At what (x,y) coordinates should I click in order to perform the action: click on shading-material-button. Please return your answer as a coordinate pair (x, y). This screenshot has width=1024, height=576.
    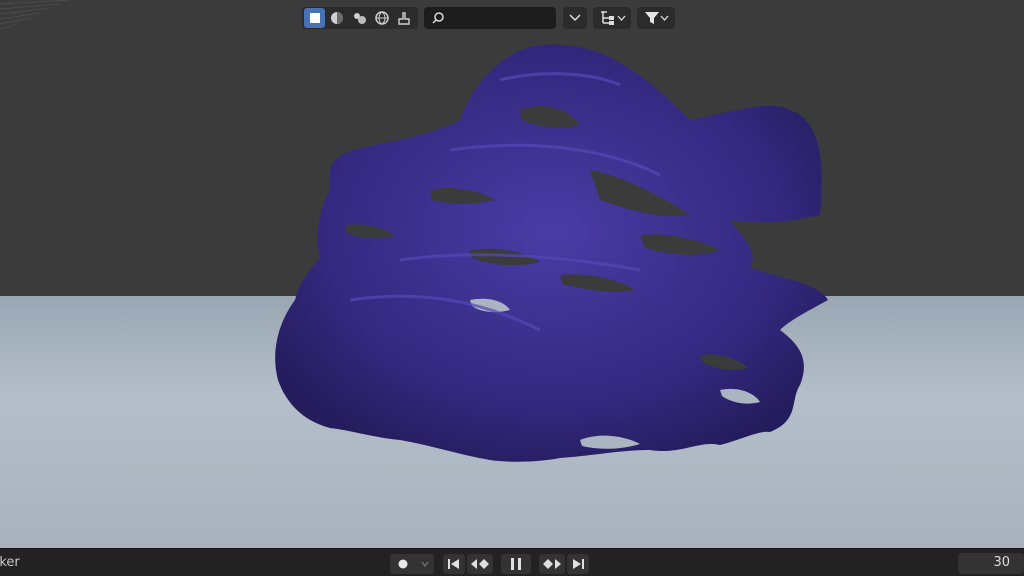
    Looking at the image, I should click on (359, 18).